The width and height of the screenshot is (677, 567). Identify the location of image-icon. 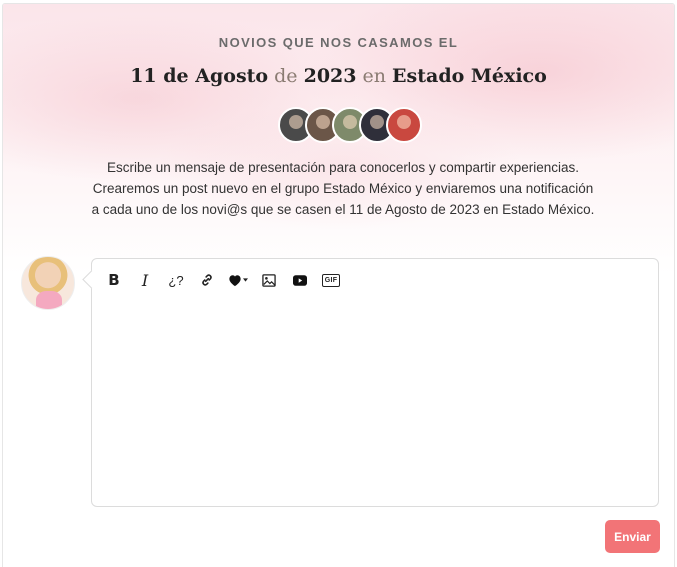
(269, 280).